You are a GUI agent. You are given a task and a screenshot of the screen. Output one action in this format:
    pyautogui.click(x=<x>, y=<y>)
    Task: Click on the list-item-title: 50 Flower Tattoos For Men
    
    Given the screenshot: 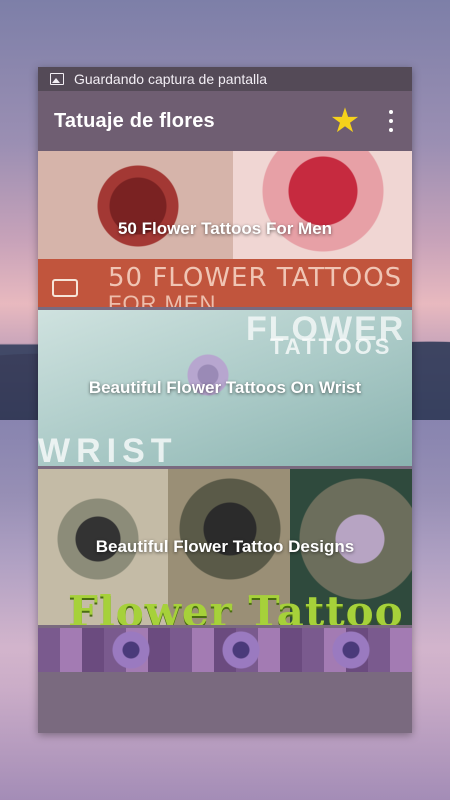 What is the action you would take?
    pyautogui.click(x=225, y=228)
    